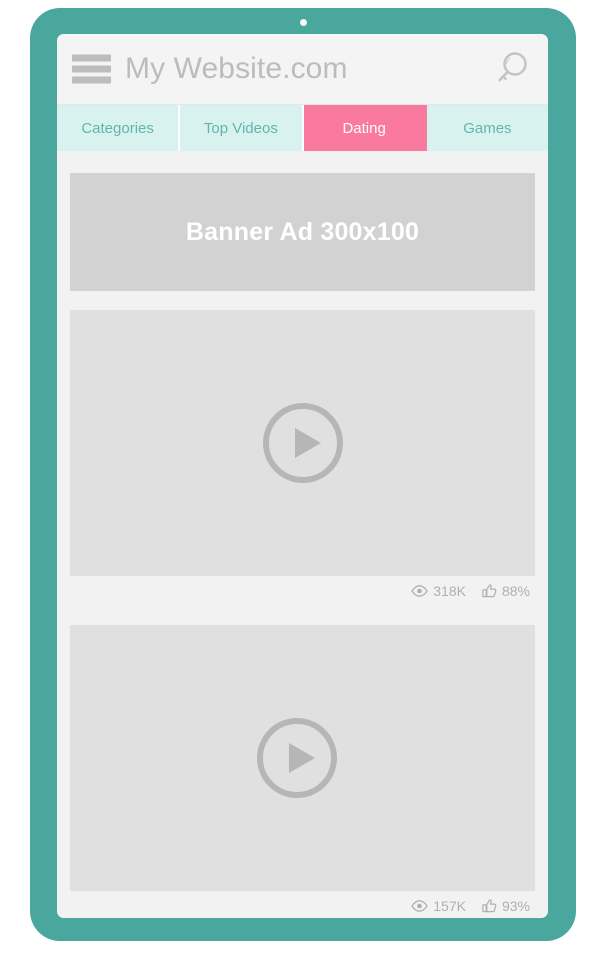  What do you see at coordinates (302, 591) in the screenshot?
I see `video-stats: 318K 88%` at bounding box center [302, 591].